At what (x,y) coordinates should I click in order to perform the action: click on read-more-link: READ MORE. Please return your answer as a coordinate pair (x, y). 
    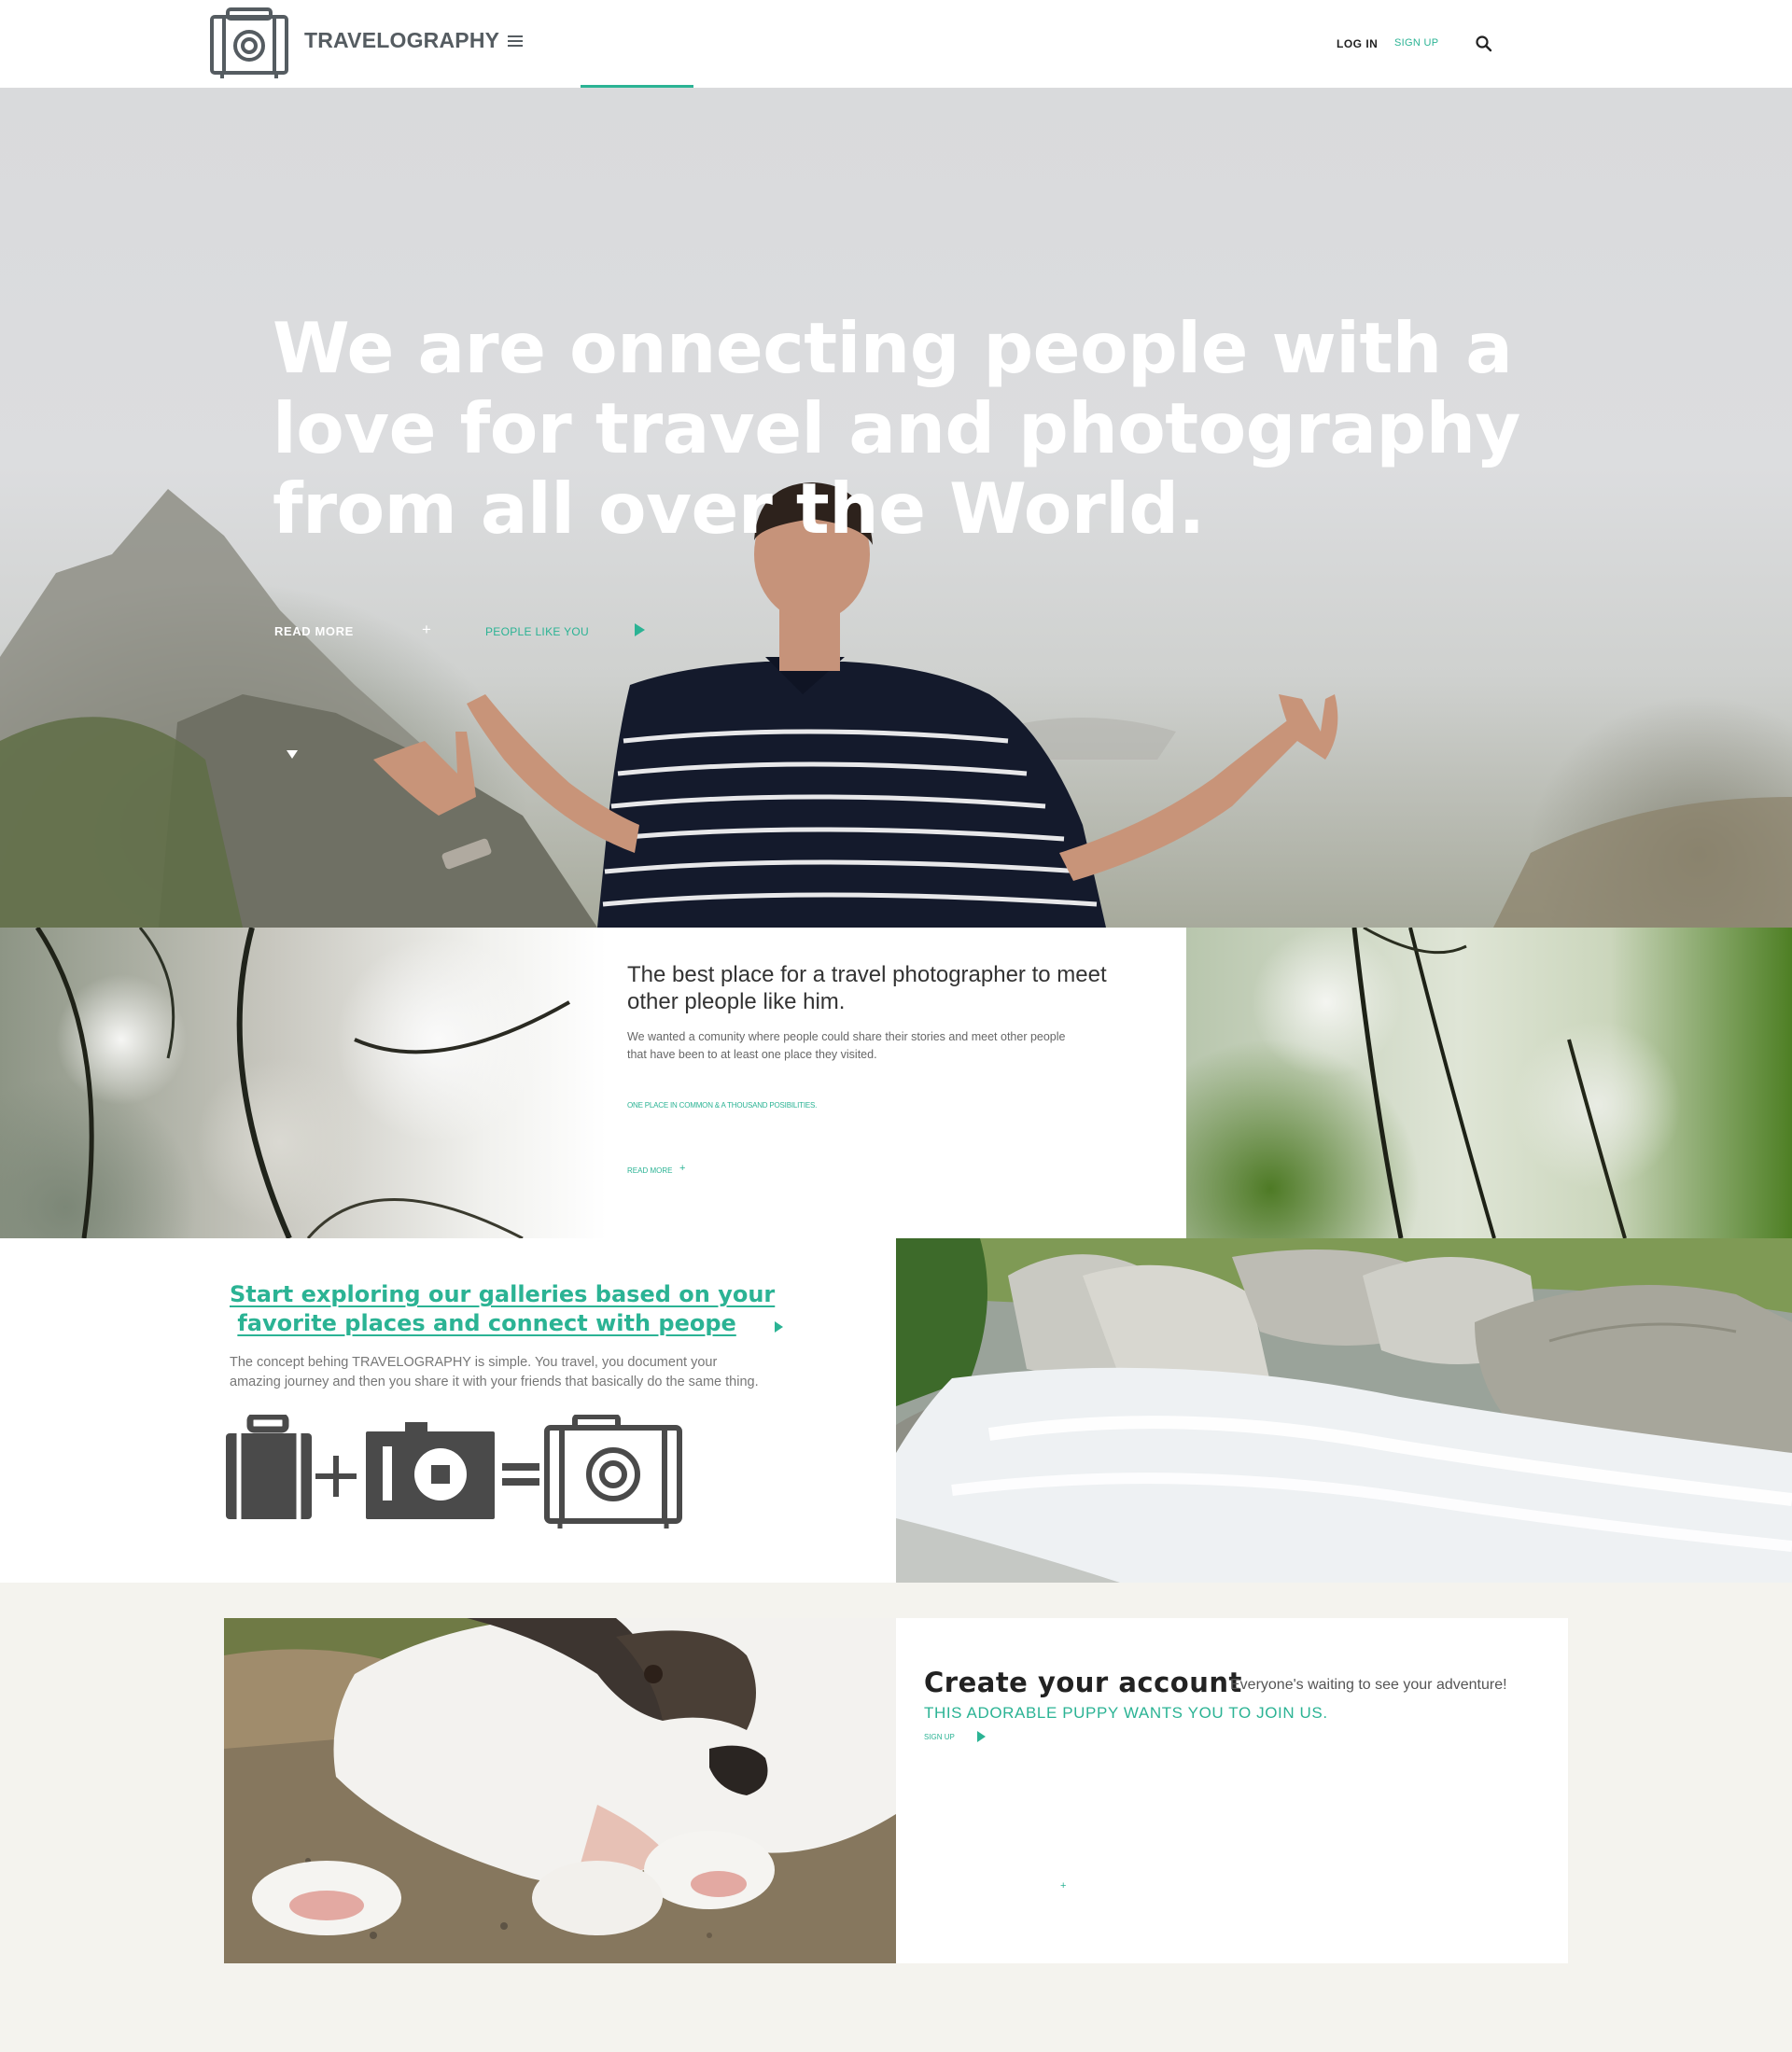
    Looking at the image, I should click on (314, 631).